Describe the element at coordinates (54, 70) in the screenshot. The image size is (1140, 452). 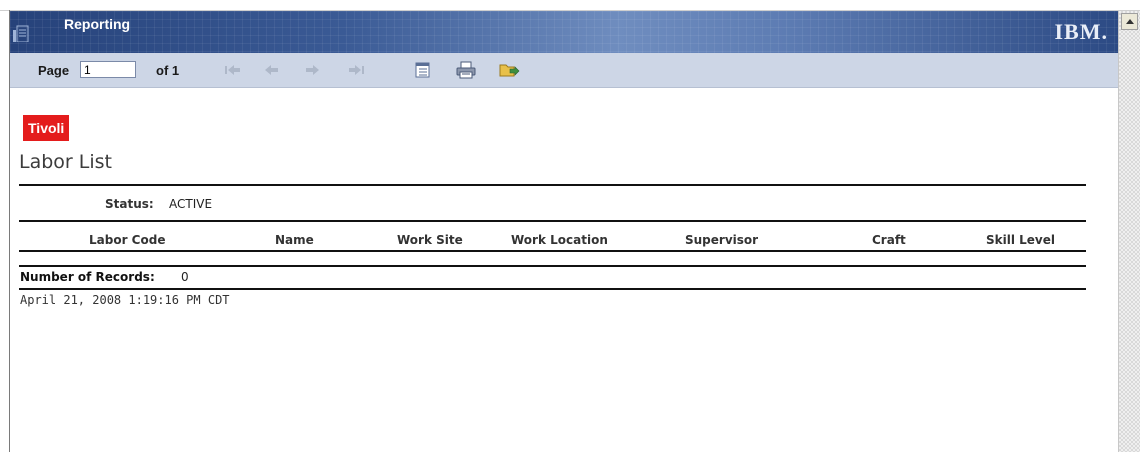
I see `page-label: Page` at that location.